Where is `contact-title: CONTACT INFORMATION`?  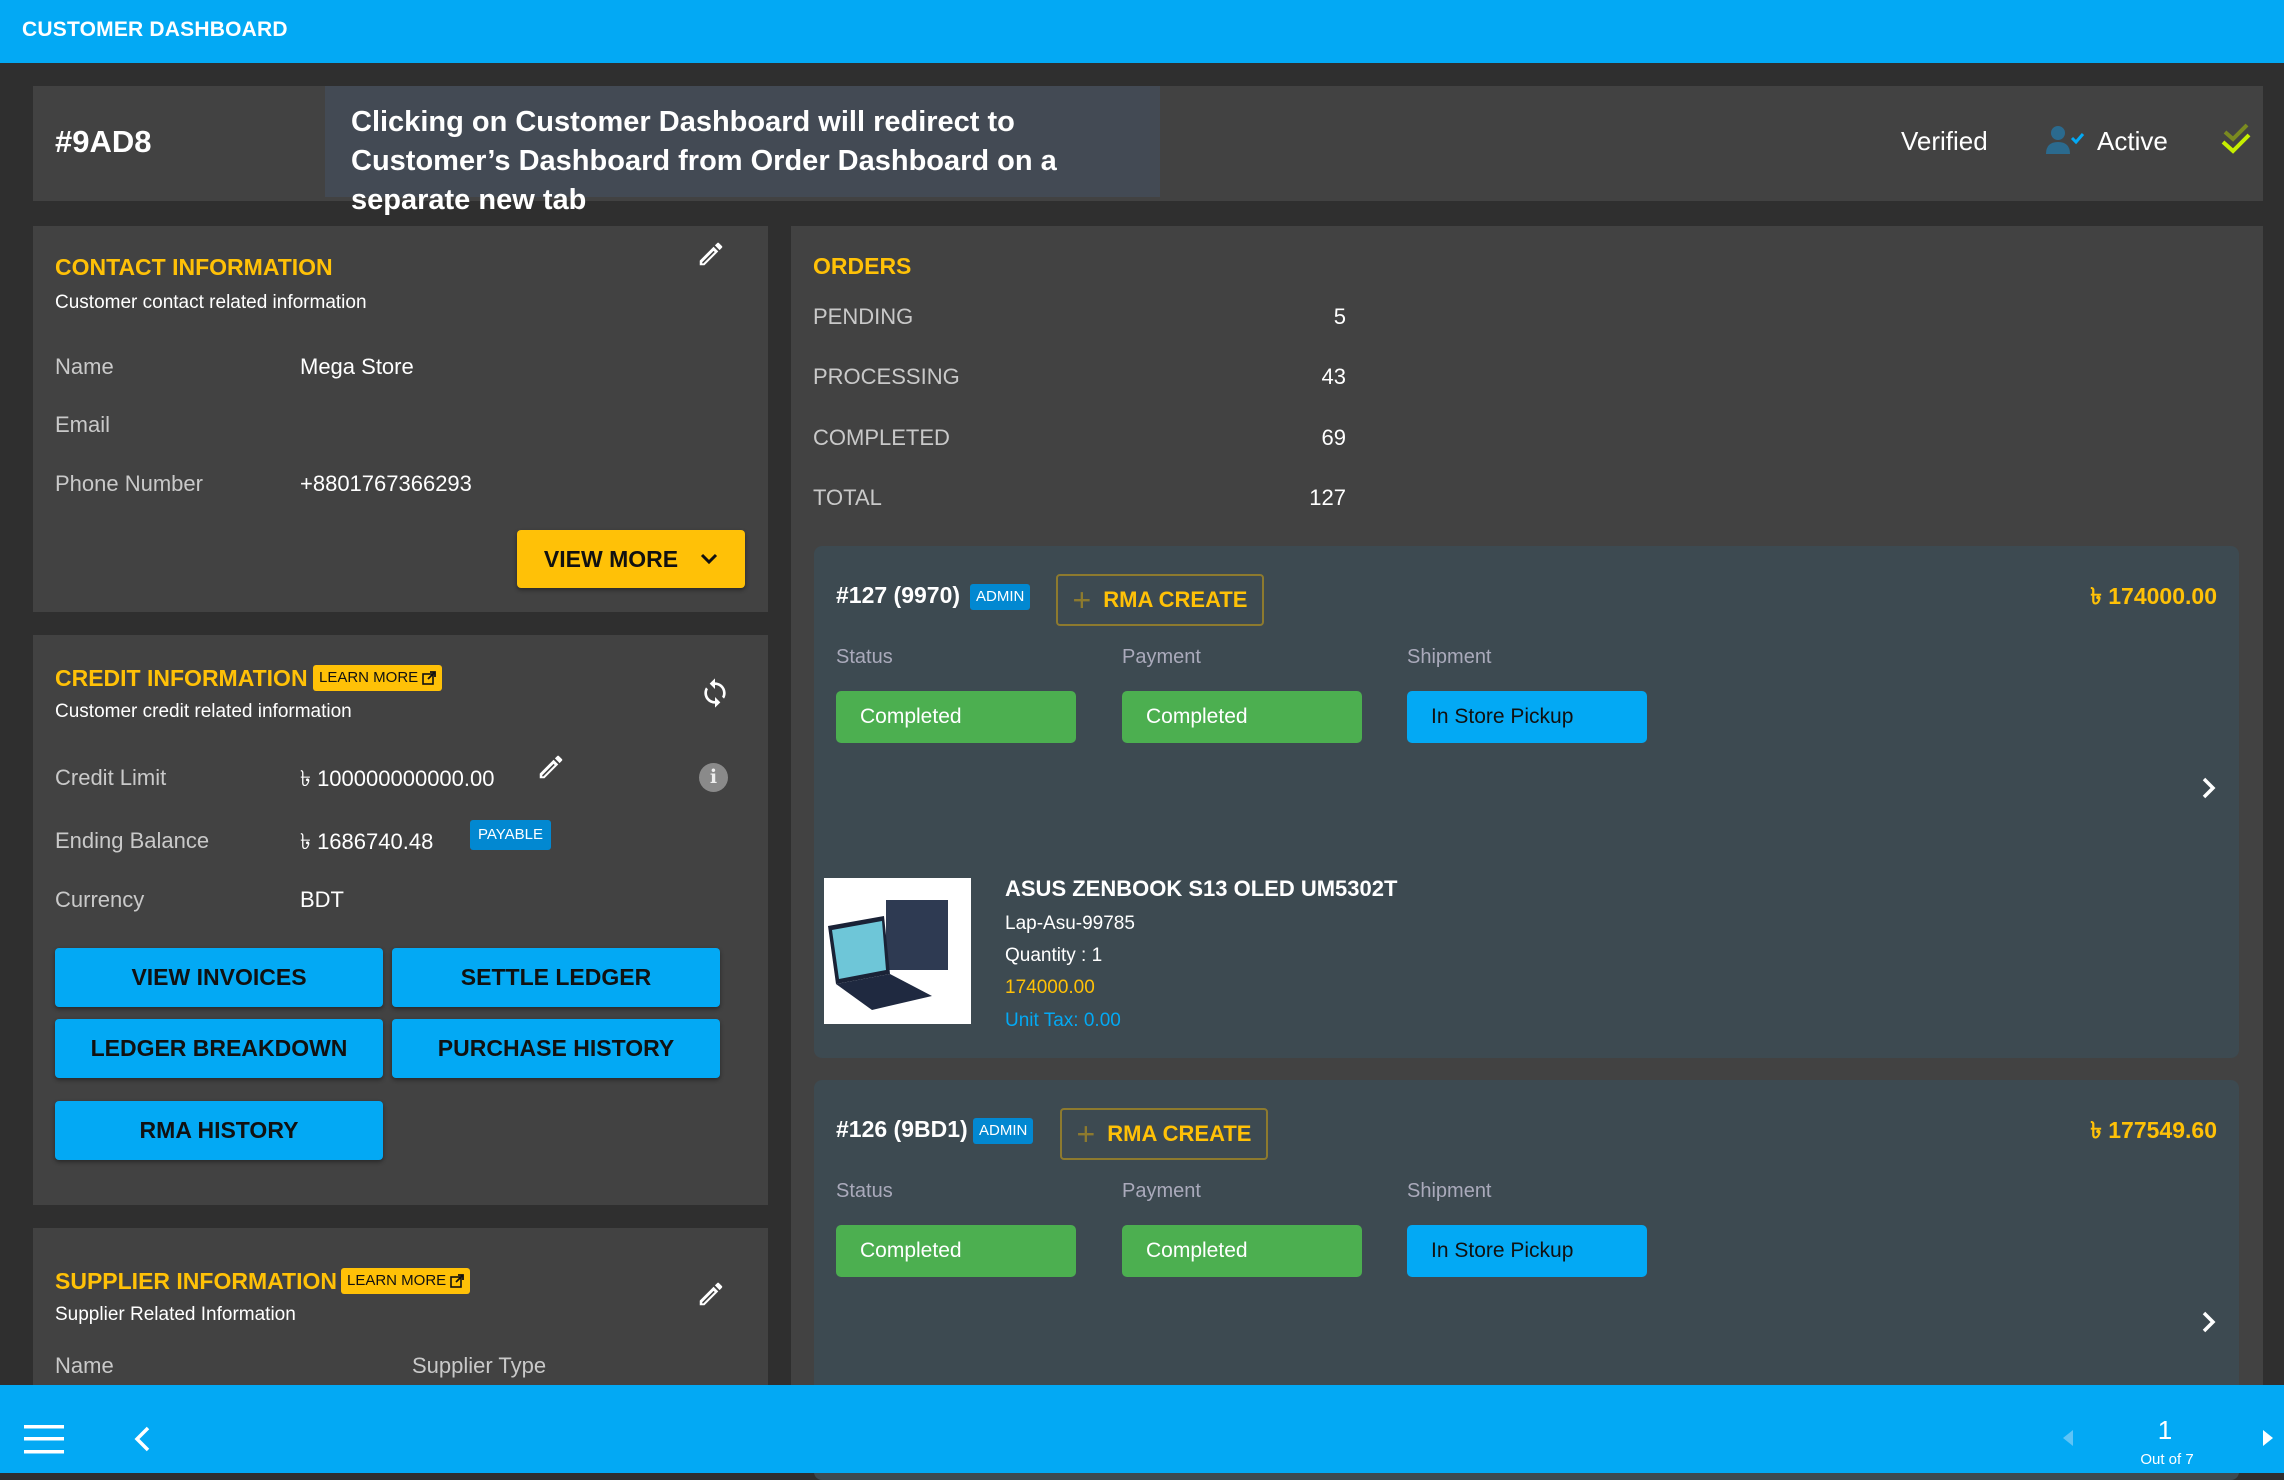 contact-title: CONTACT INFORMATION is located at coordinates (194, 267).